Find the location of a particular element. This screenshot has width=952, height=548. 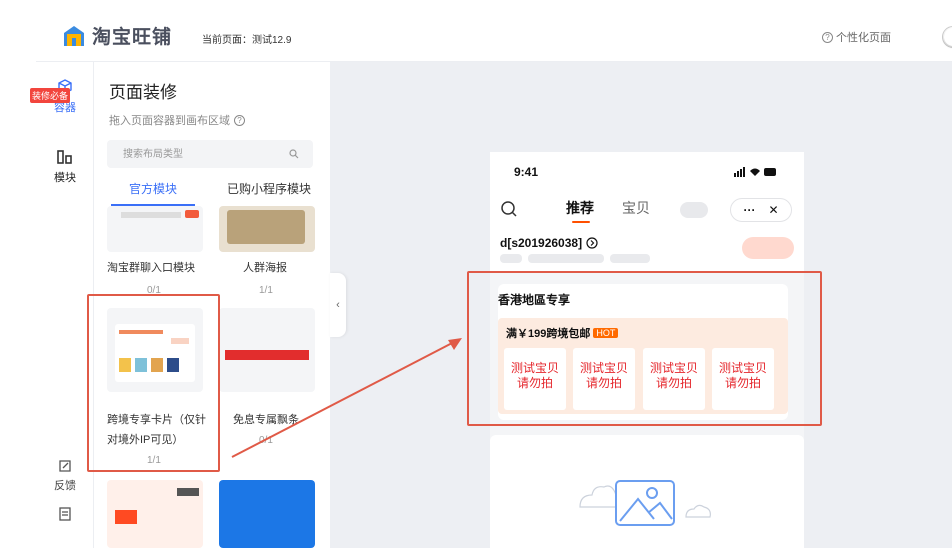

drag-arrow-line is located at coordinates (344, 399).